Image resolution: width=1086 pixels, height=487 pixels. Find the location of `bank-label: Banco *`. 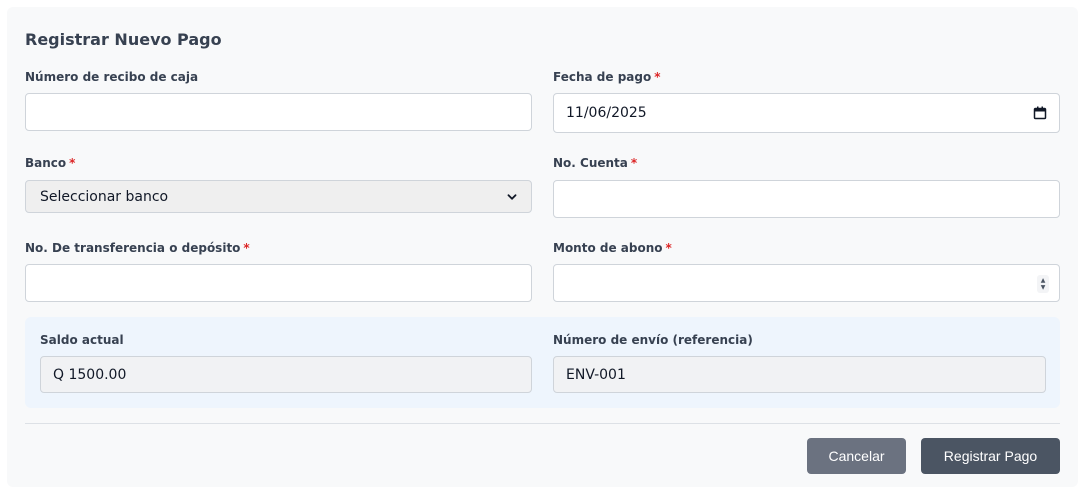

bank-label: Banco * is located at coordinates (50, 163).